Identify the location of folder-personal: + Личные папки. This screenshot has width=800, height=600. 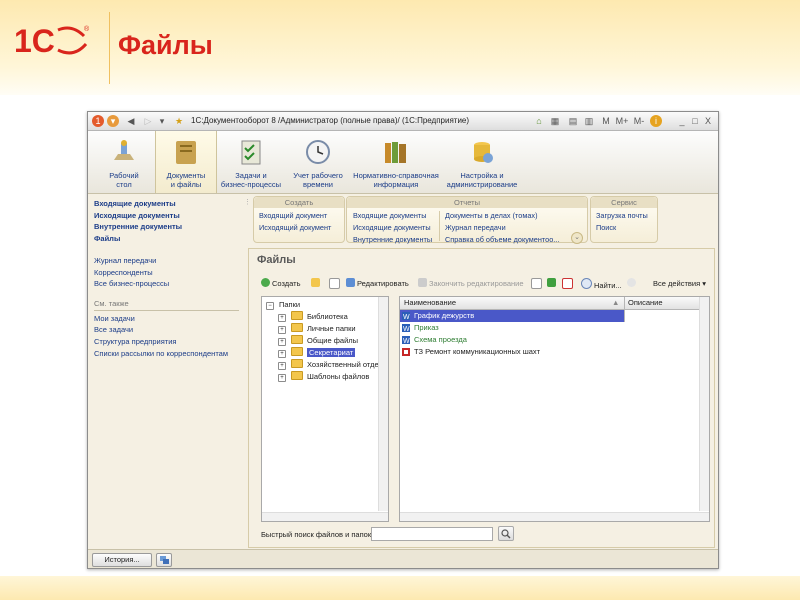
(317, 328).